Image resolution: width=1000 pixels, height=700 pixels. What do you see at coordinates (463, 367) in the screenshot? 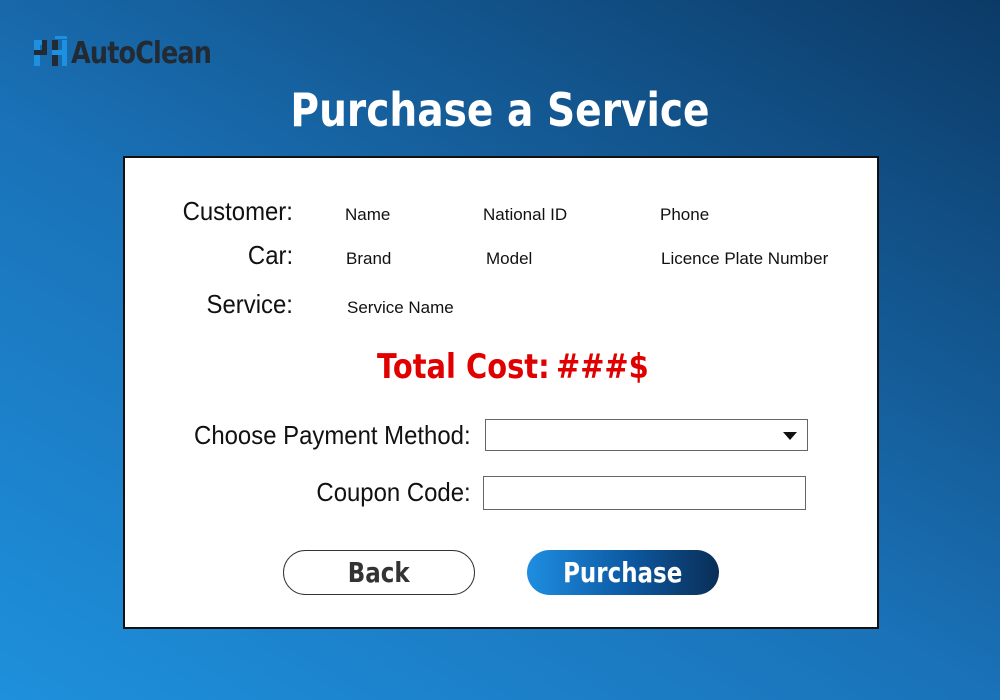
I see `total-cost-label: Total Cost:` at bounding box center [463, 367].